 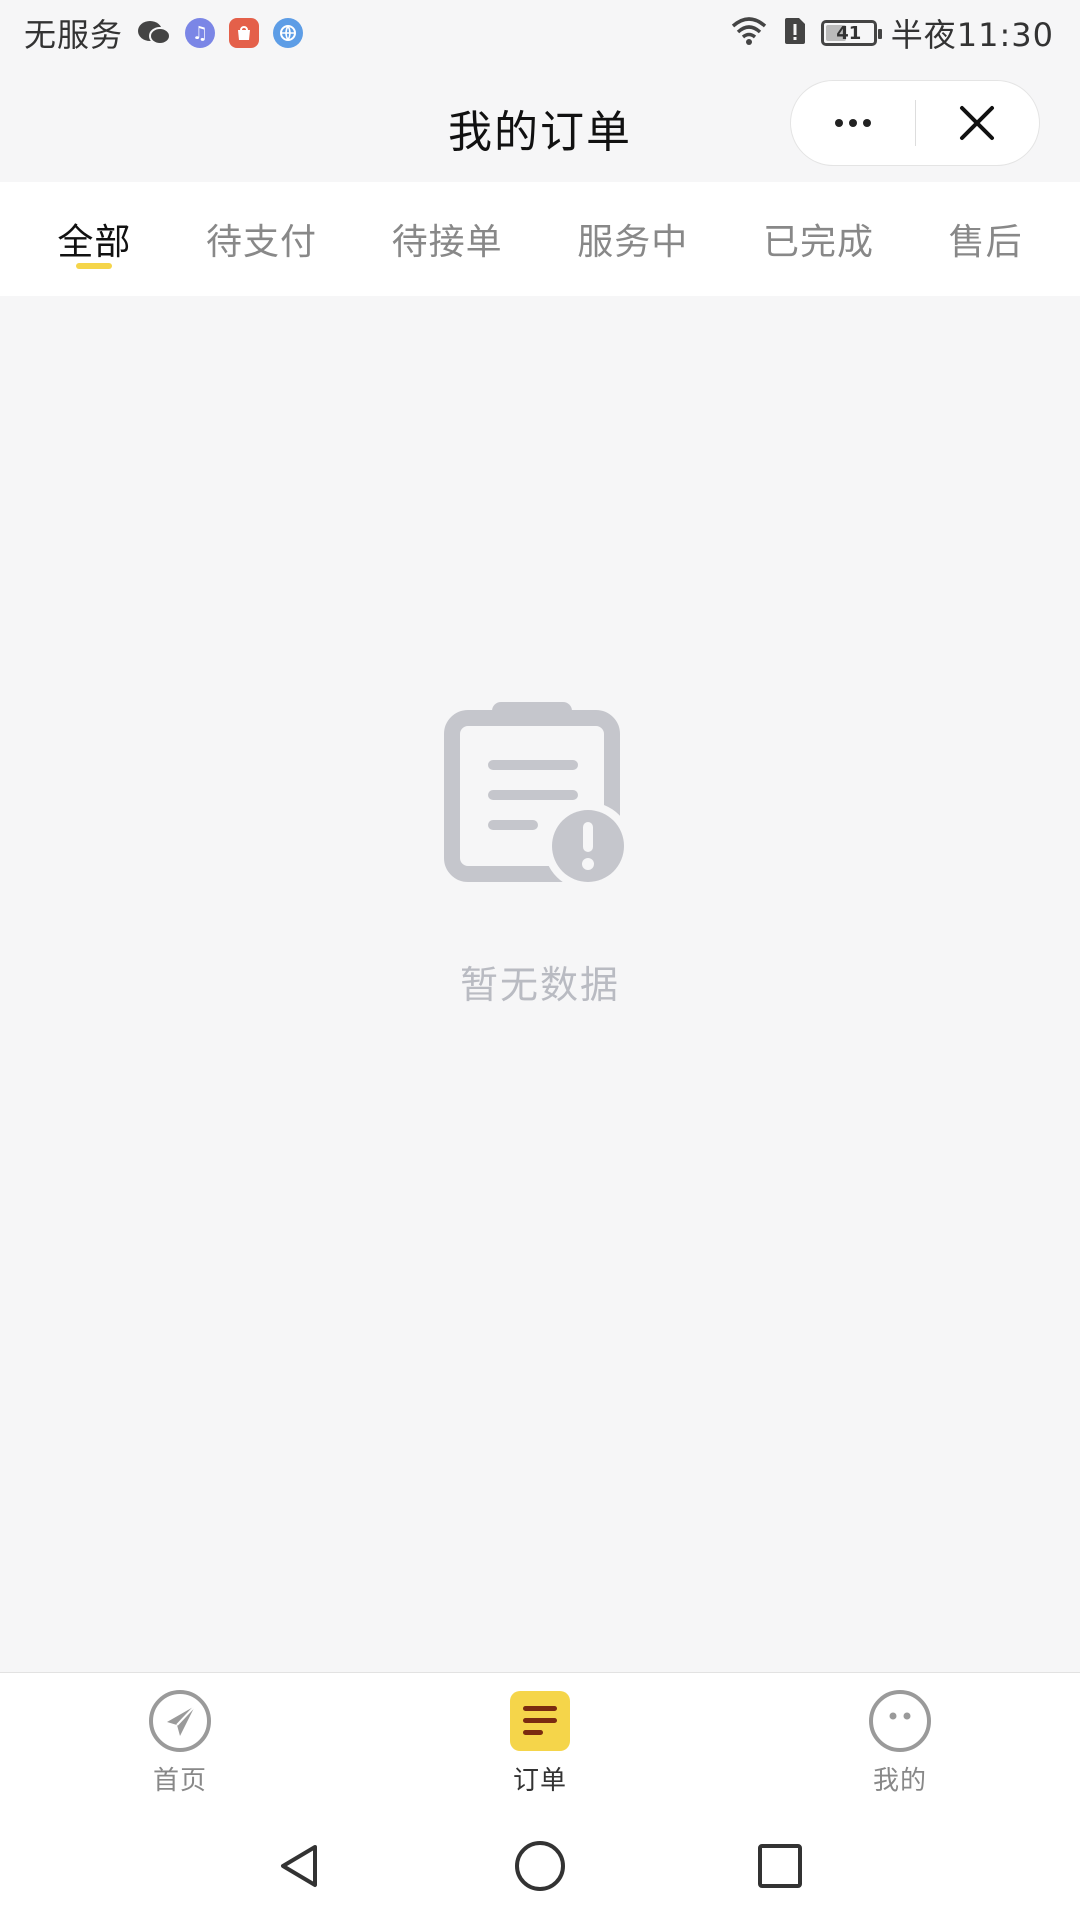 I want to click on tab-after-sales: 售后, so click(x=986, y=239).